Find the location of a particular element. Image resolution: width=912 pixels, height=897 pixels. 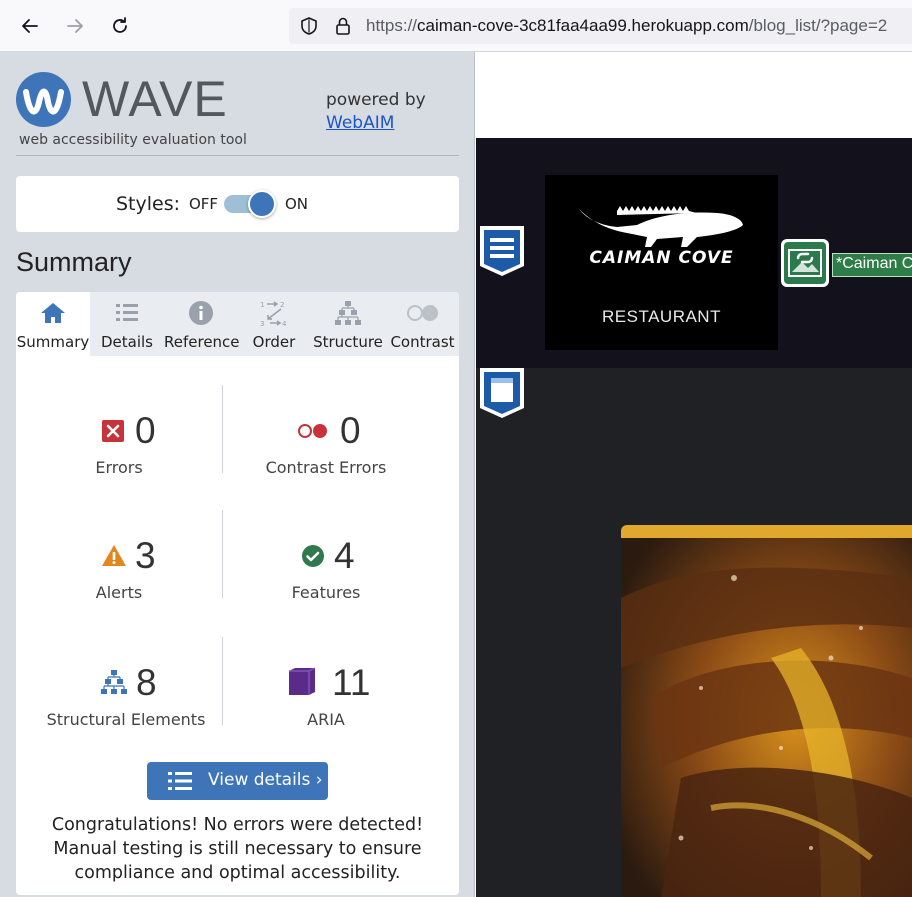

site-logo: CAIMAN COVE RESTAURANT is located at coordinates (661, 262).